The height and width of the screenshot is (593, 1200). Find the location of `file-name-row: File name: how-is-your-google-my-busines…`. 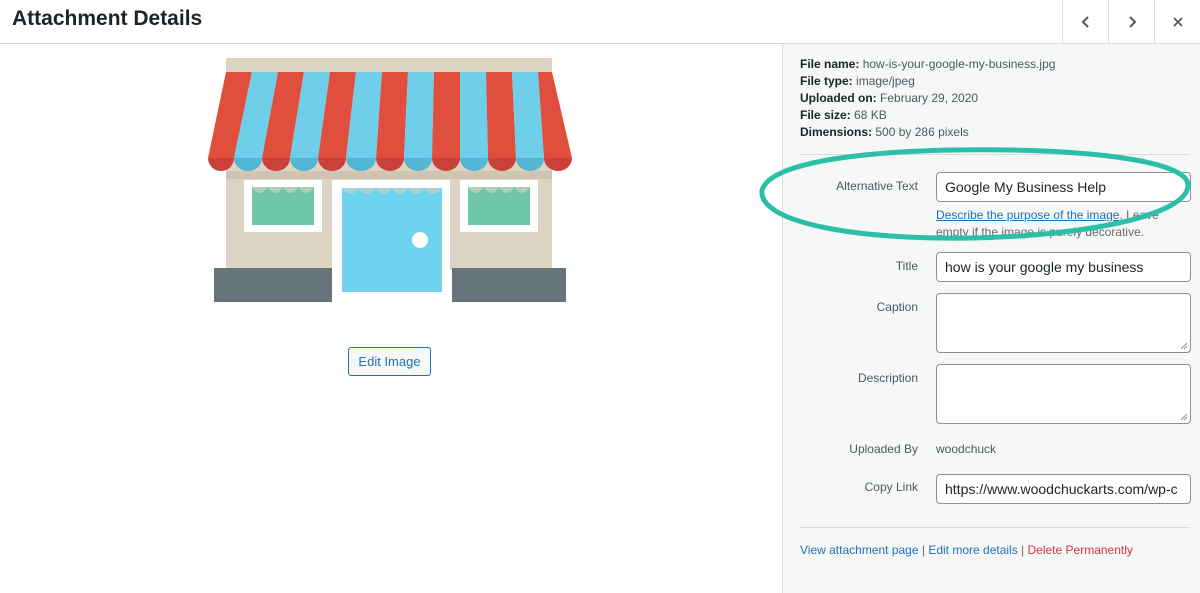

file-name-row: File name: how-is-your-google-my-busines… is located at coordinates (928, 64).